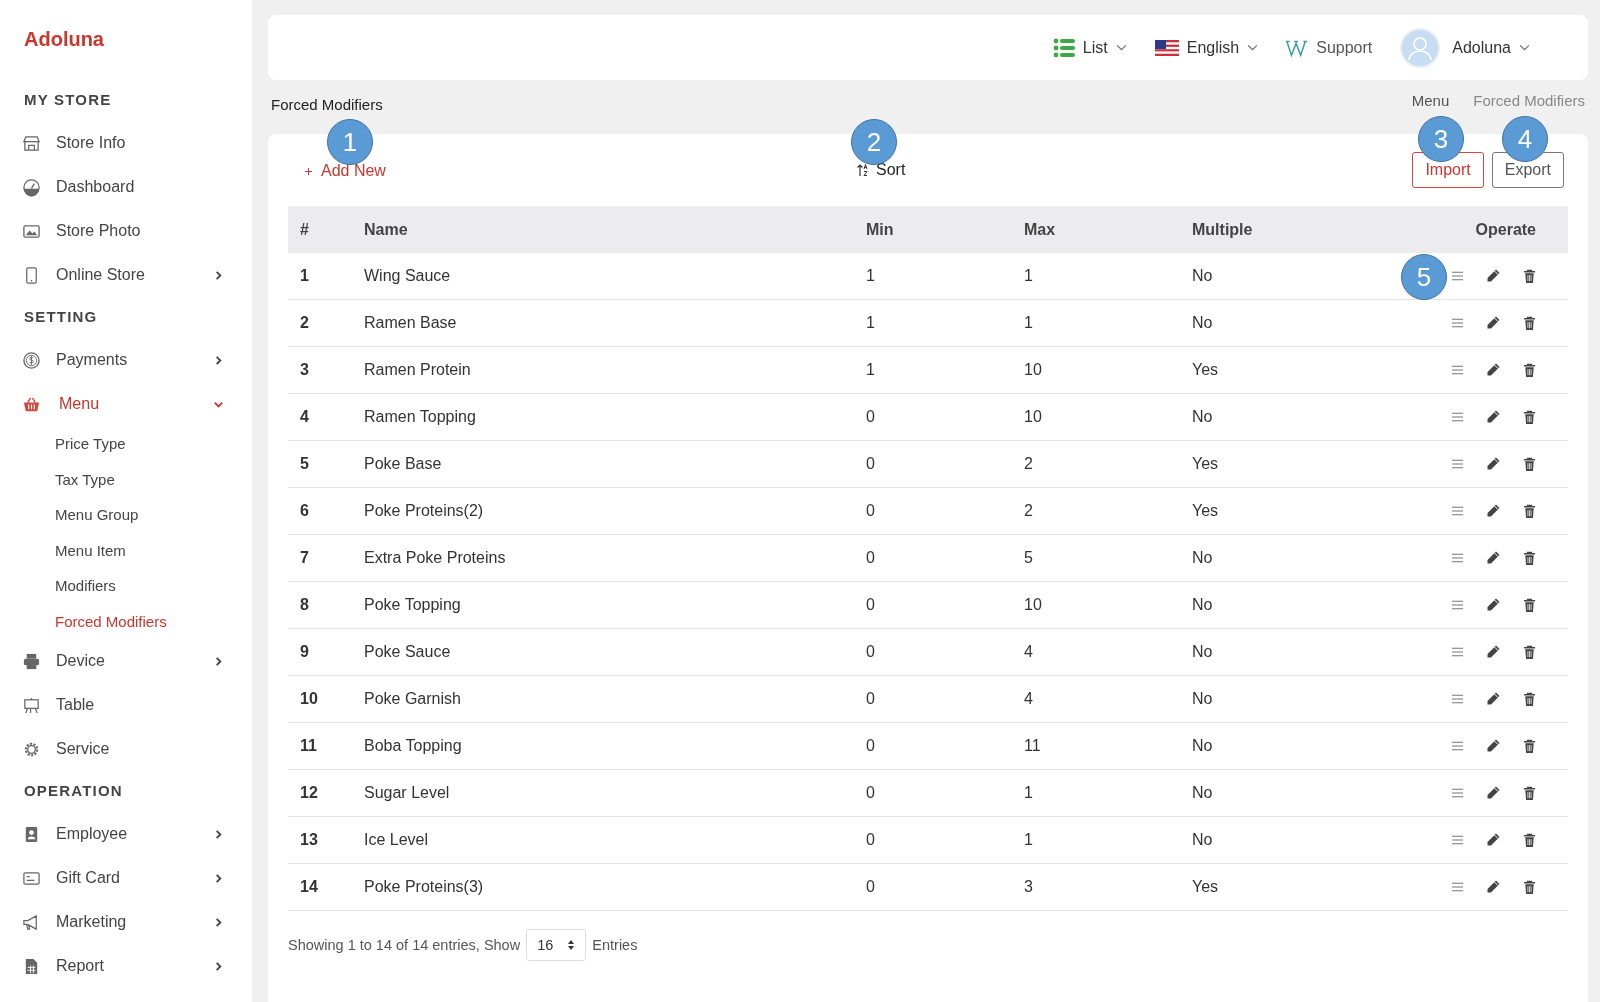  What do you see at coordinates (556, 945) in the screenshot?
I see `page-size-select: 16` at bounding box center [556, 945].